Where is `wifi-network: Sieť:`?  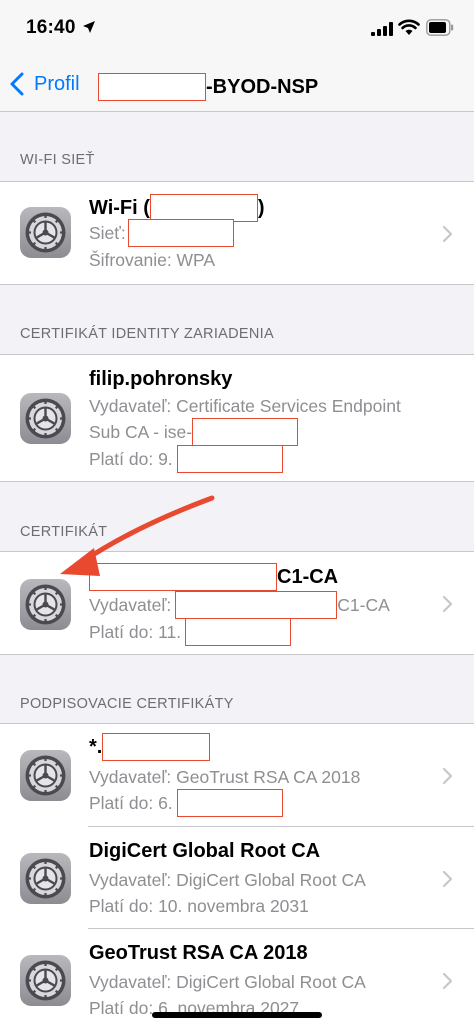
wifi-network: Sieť: is located at coordinates (161, 233).